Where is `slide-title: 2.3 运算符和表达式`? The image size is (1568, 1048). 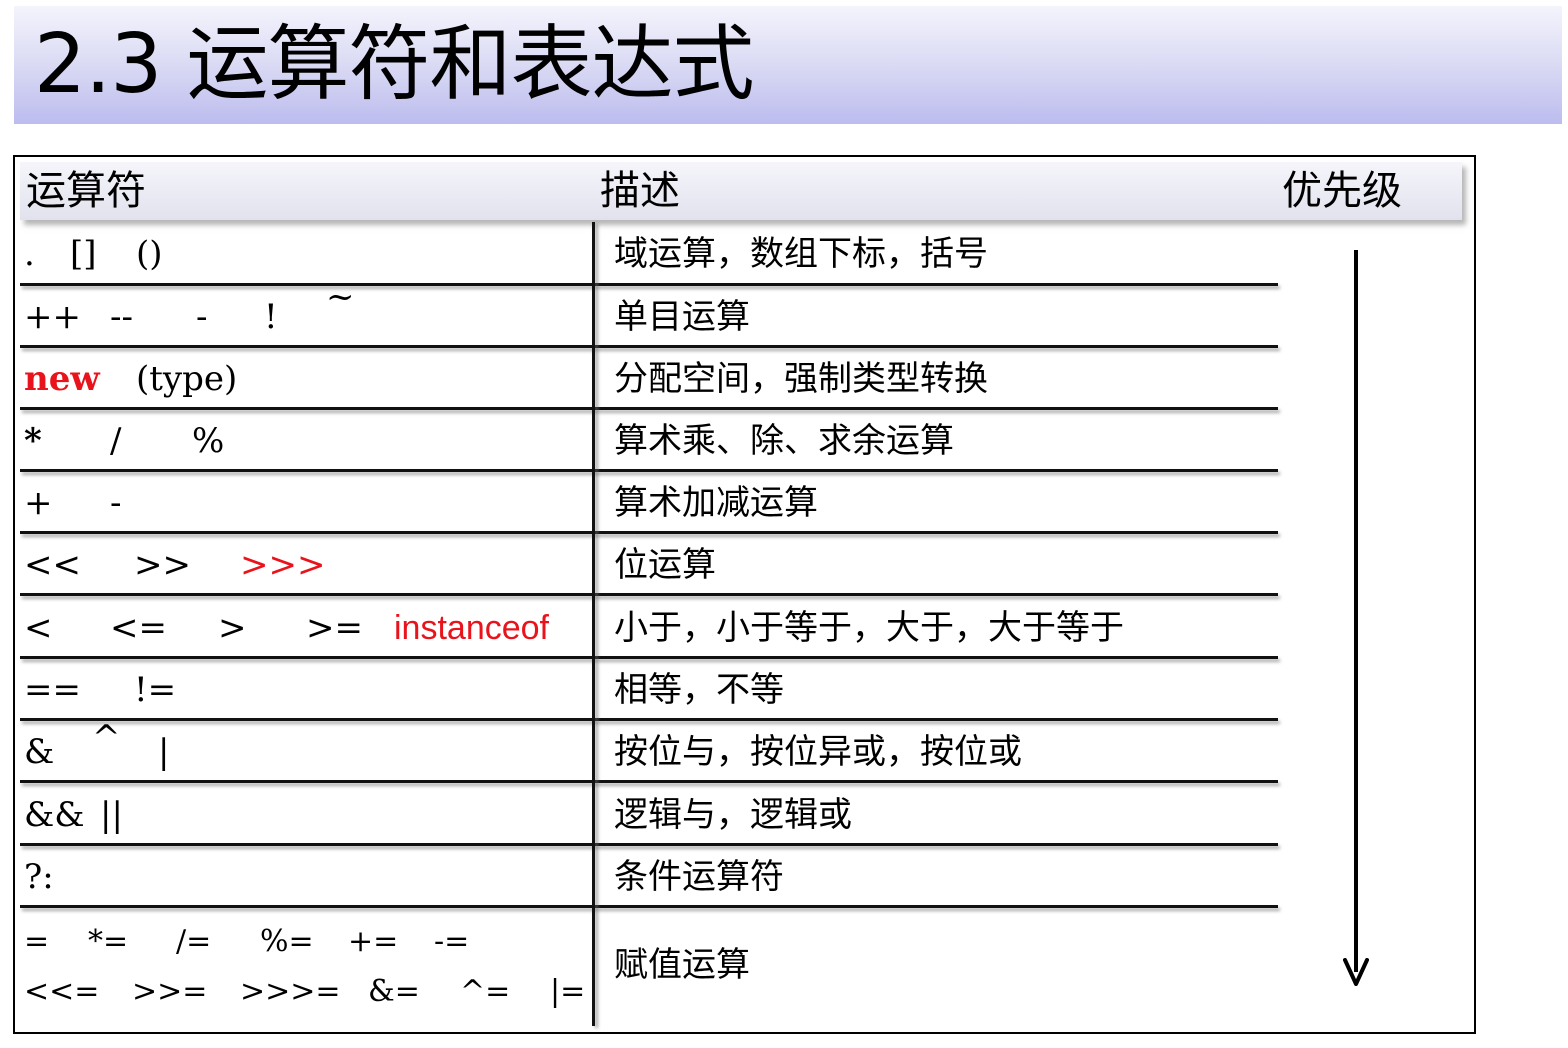 slide-title: 2.3 运算符和表达式 is located at coordinates (394, 64).